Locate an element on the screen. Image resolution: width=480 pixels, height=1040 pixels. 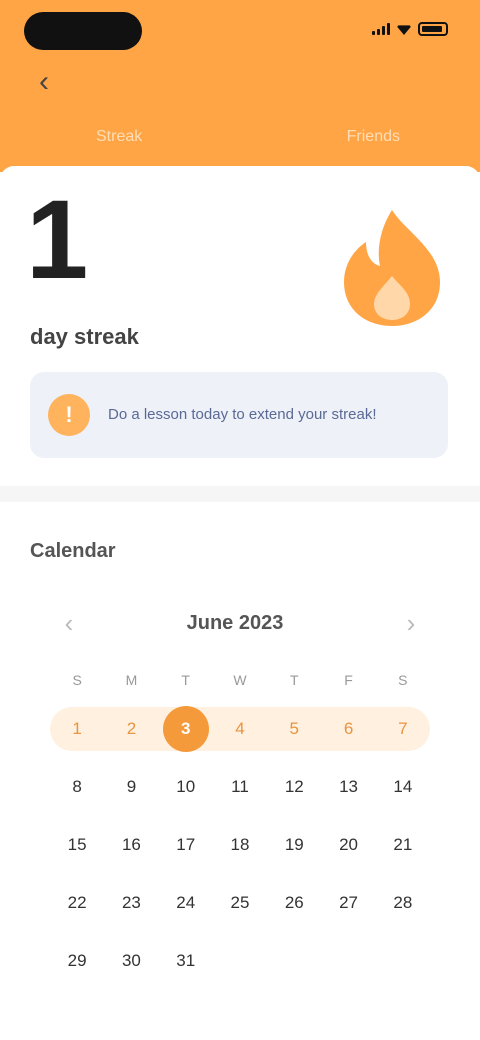
flame-icon is located at coordinates (392, 268).